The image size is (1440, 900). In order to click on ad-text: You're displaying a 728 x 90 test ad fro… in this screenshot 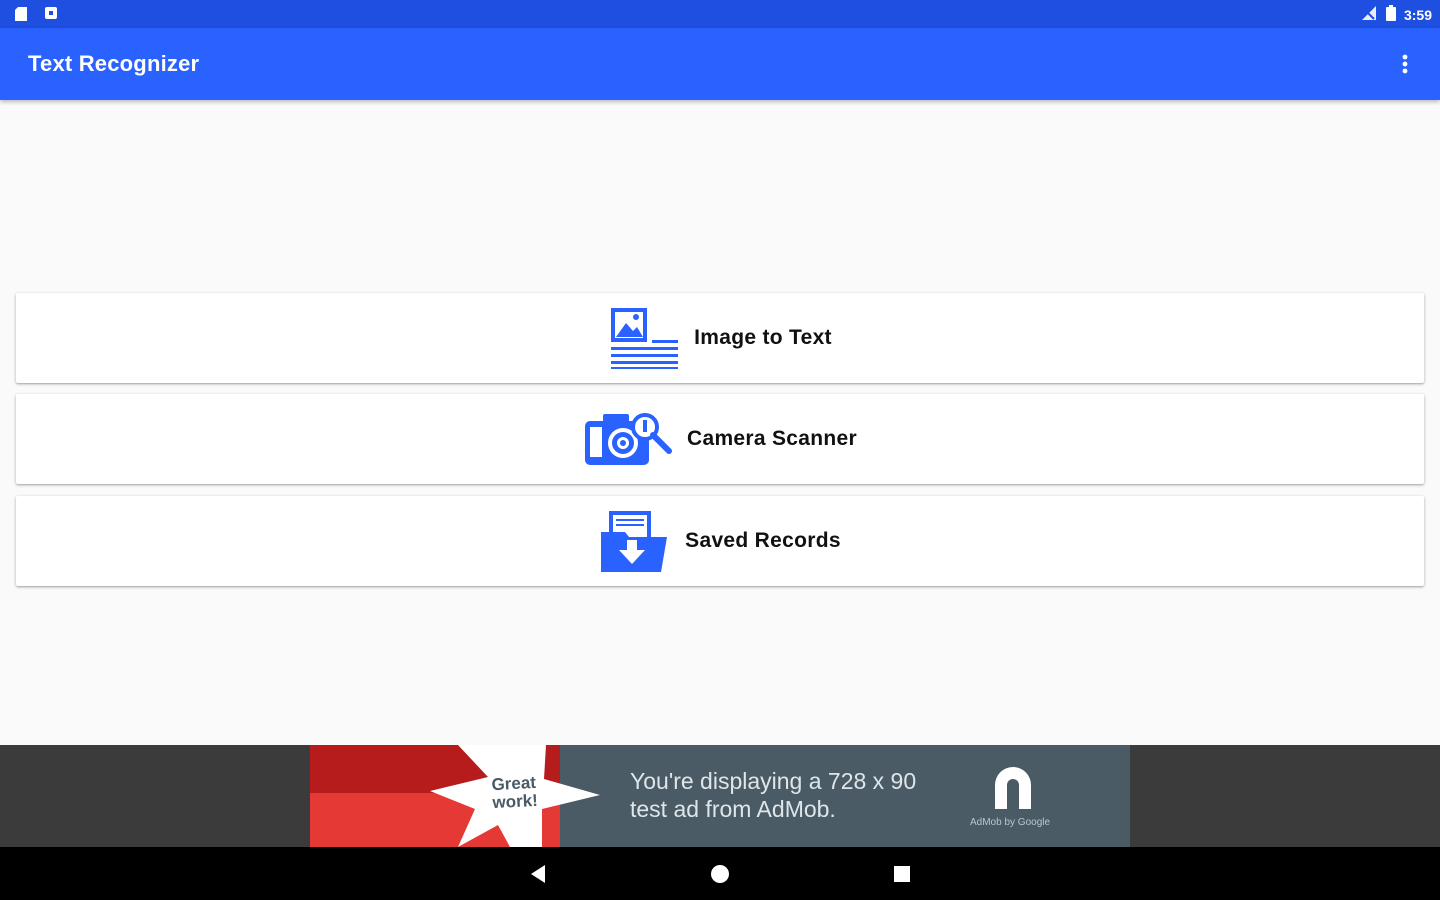, I will do `click(773, 795)`.